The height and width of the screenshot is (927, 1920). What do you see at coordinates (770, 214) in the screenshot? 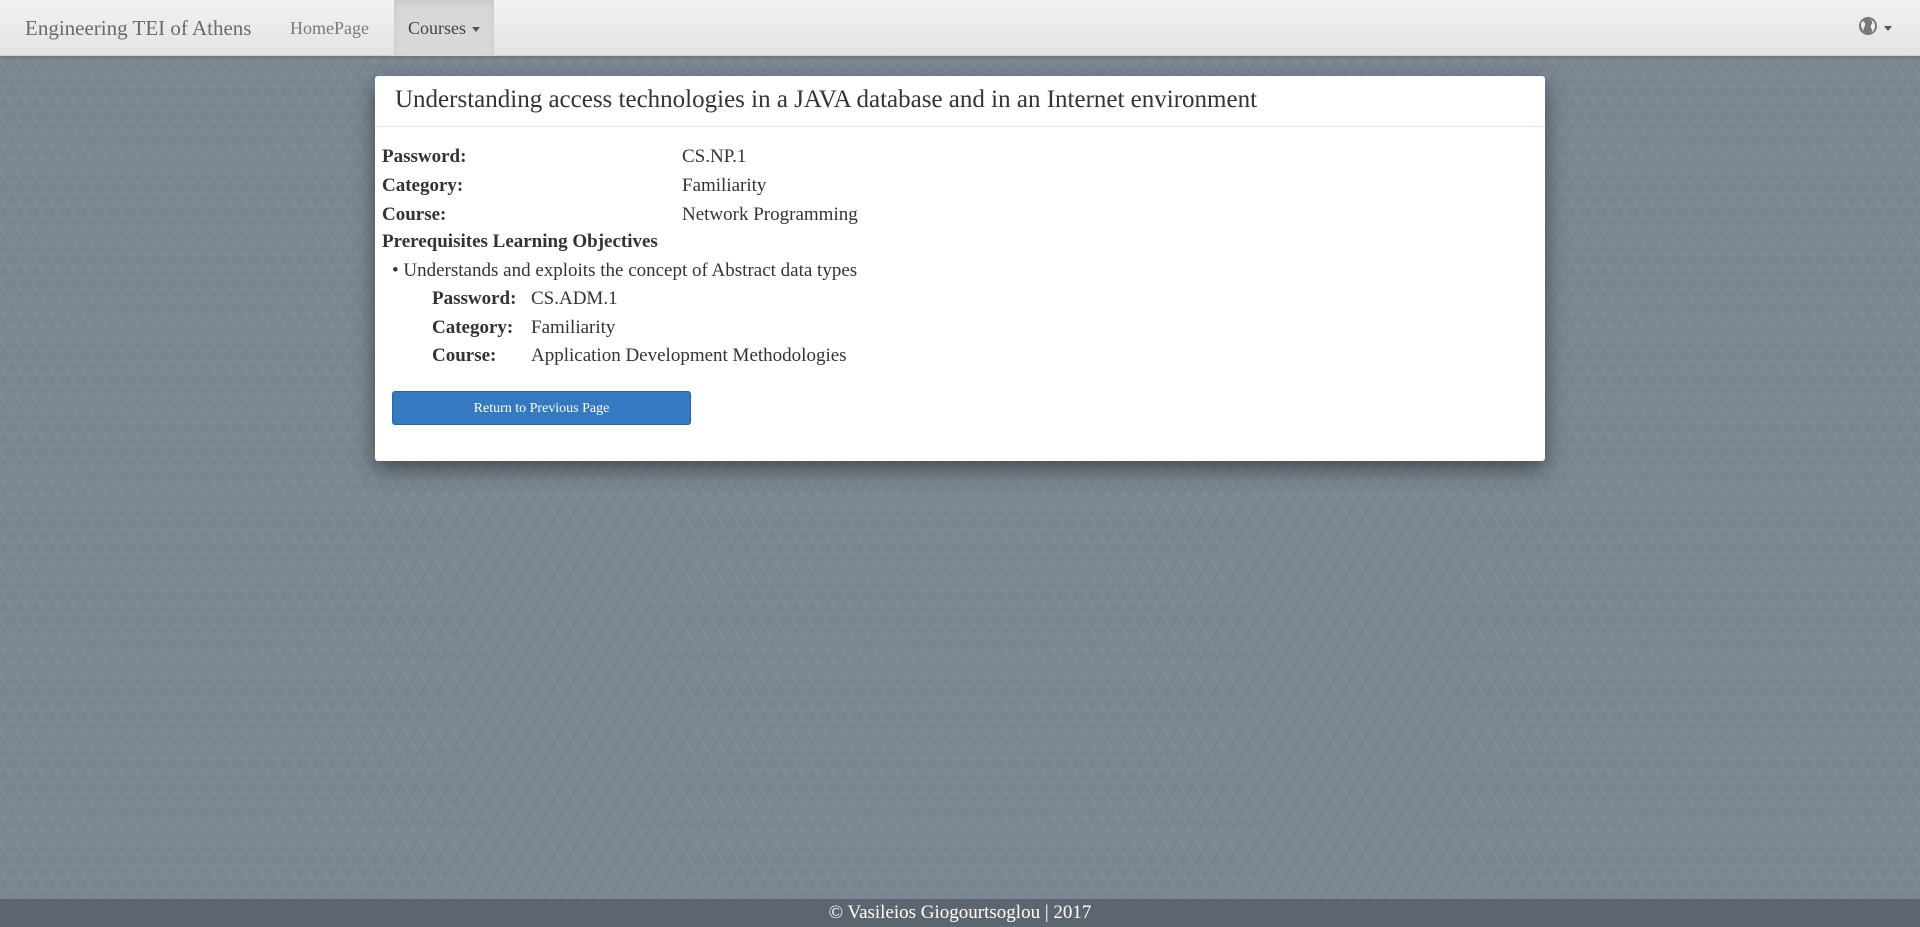
I see `course-value: Network Programming` at bounding box center [770, 214].